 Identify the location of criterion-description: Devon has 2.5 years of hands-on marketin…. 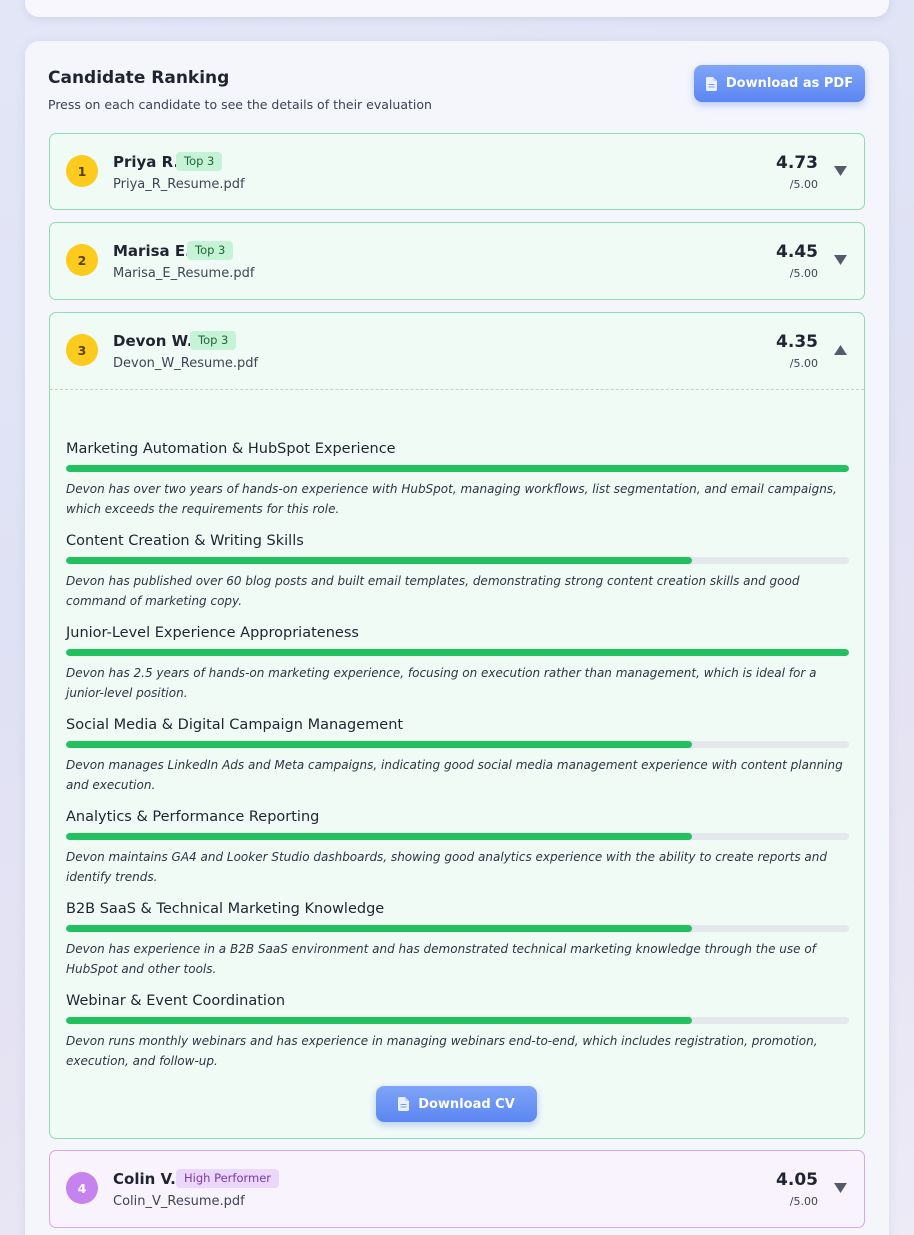
(441, 683).